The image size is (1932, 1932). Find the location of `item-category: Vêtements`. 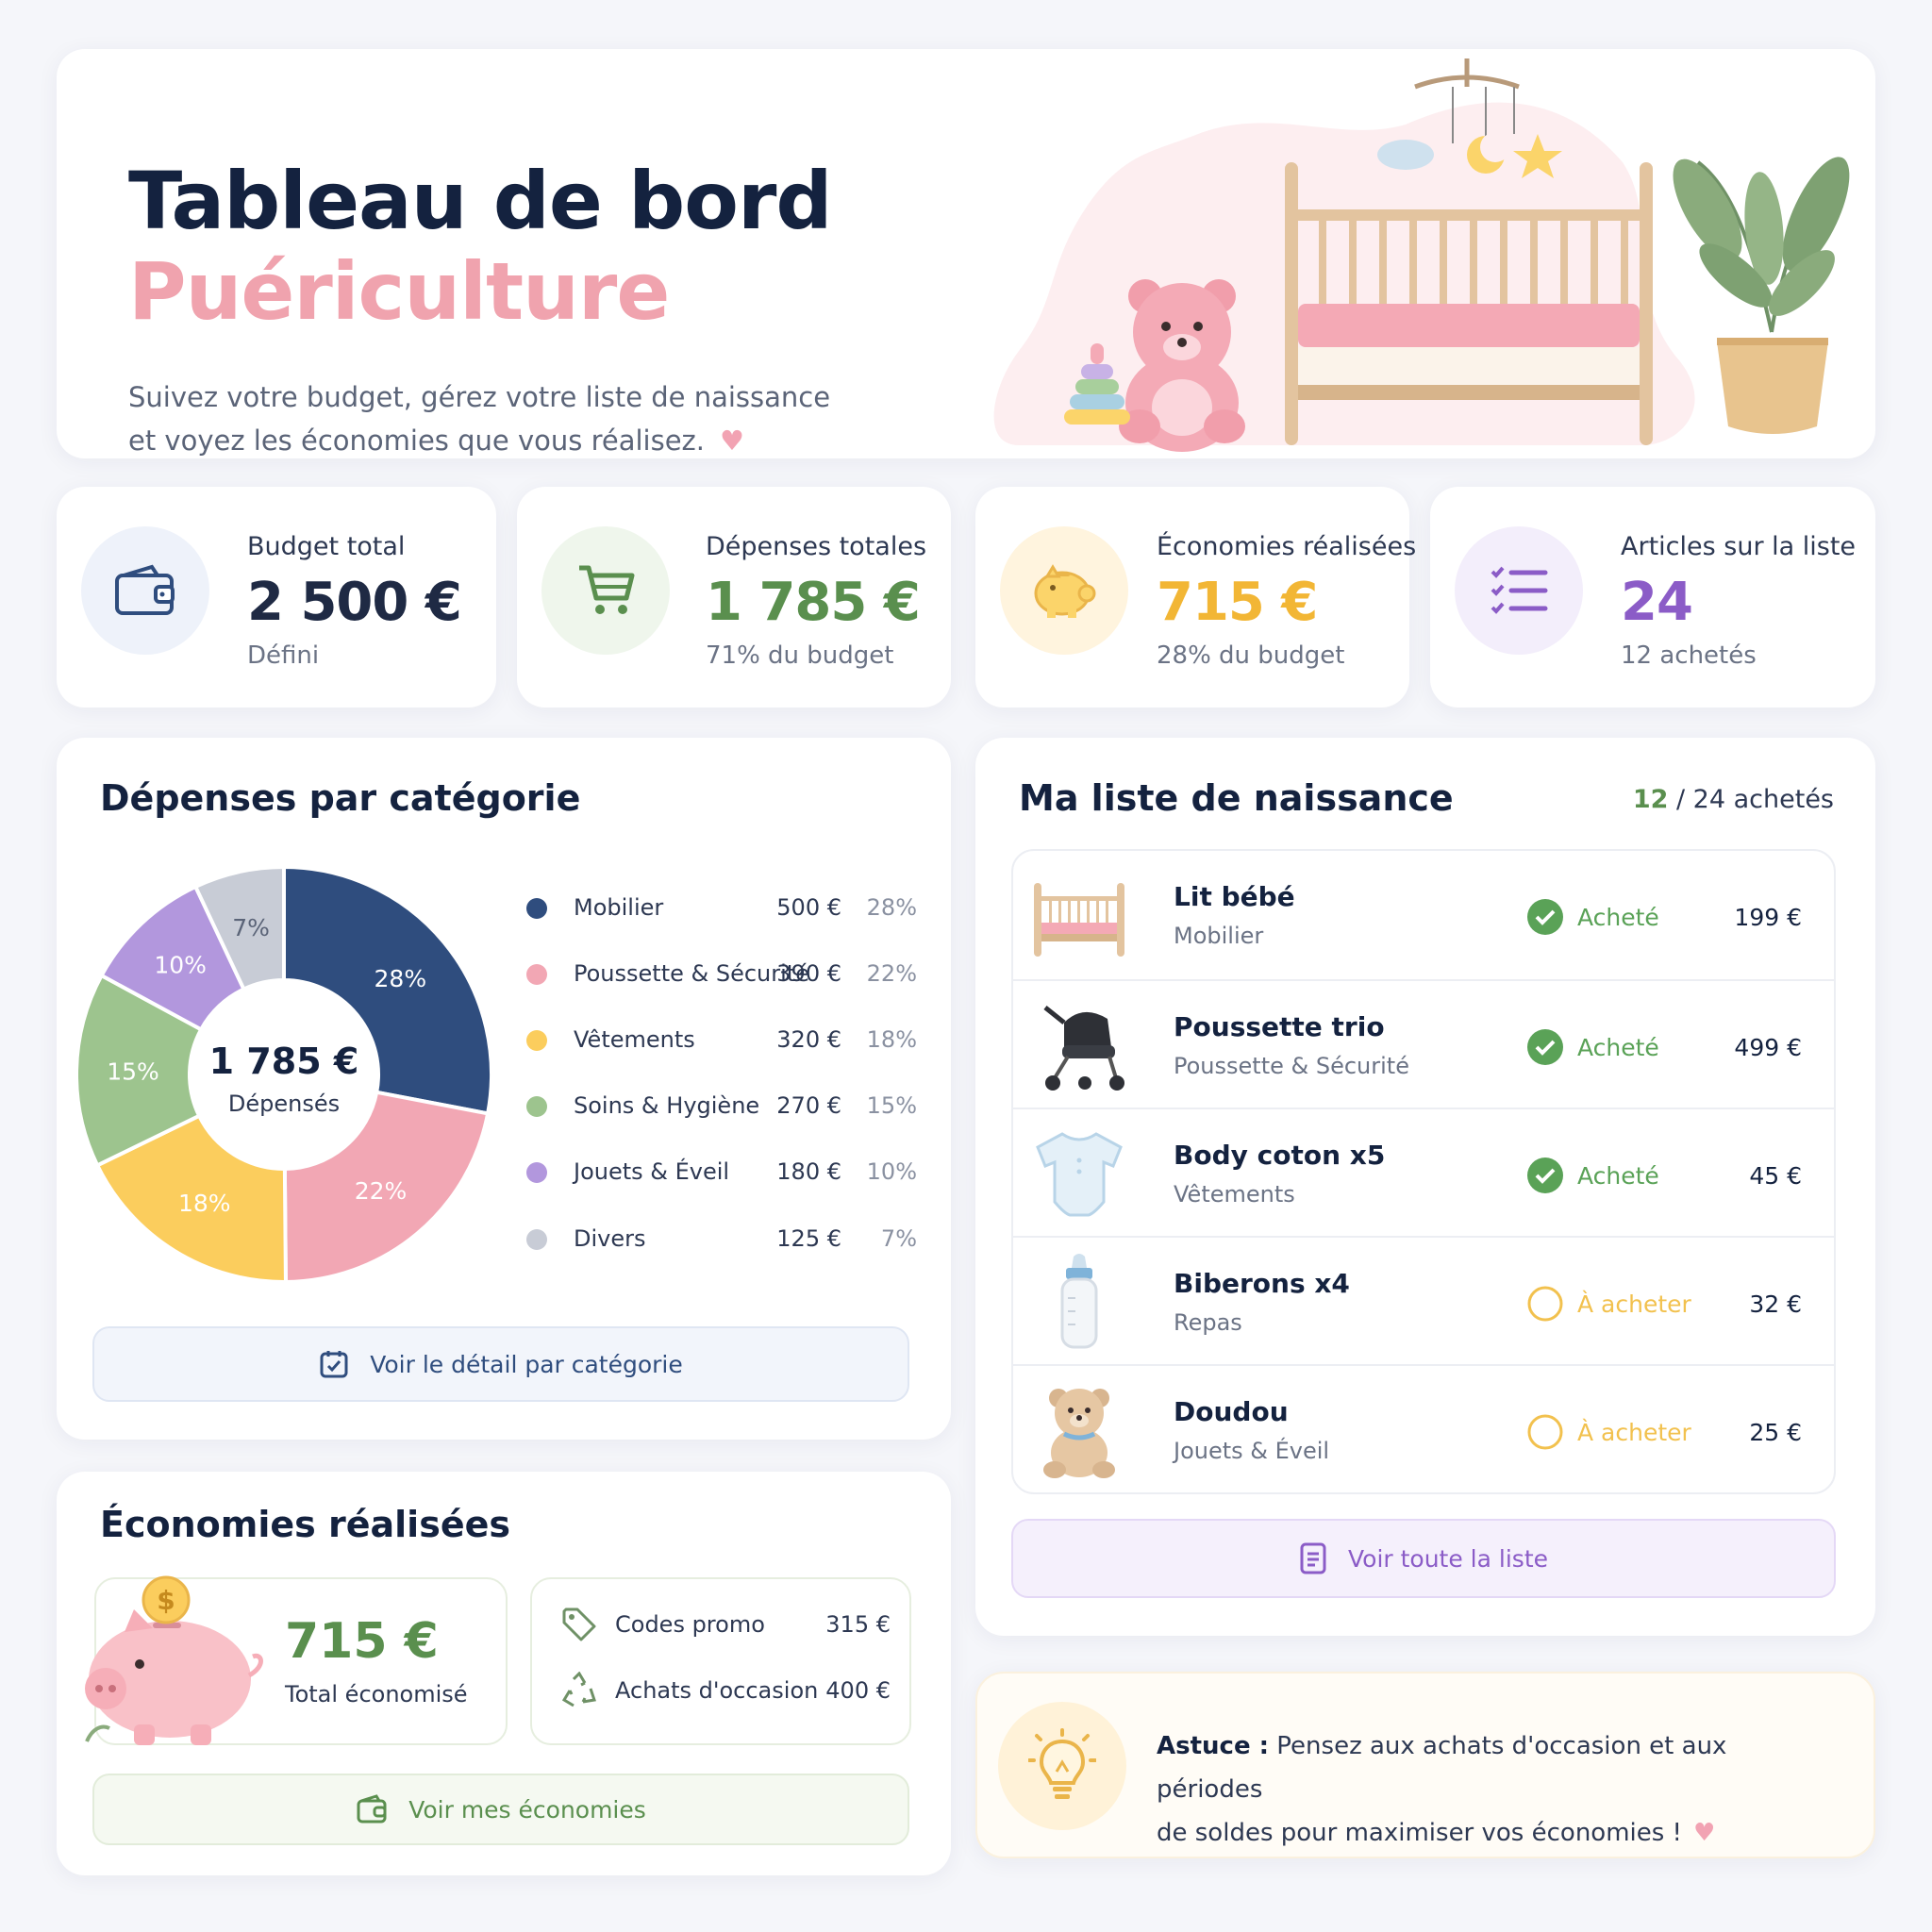

item-category: Vêtements is located at coordinates (1234, 1194).